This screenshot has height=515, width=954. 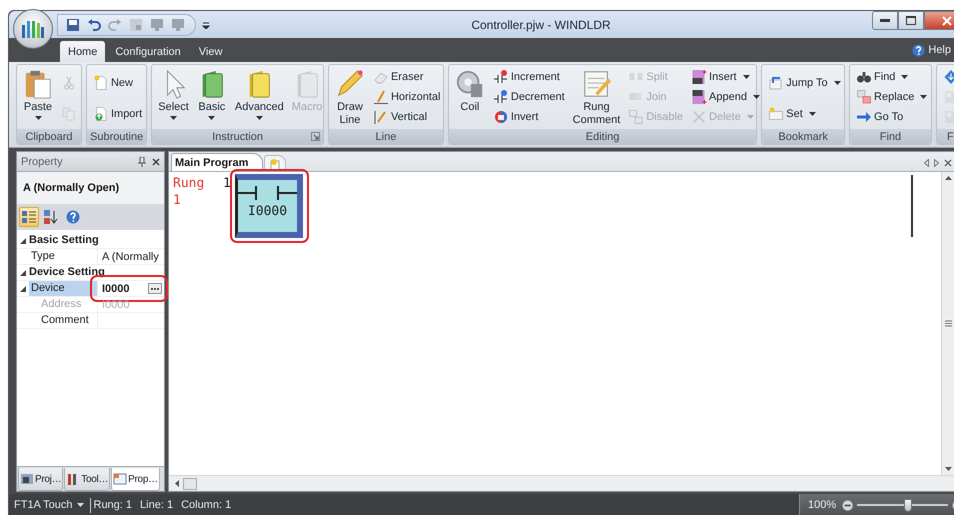 I want to click on contact-symbol-icon, so click(x=267, y=193).